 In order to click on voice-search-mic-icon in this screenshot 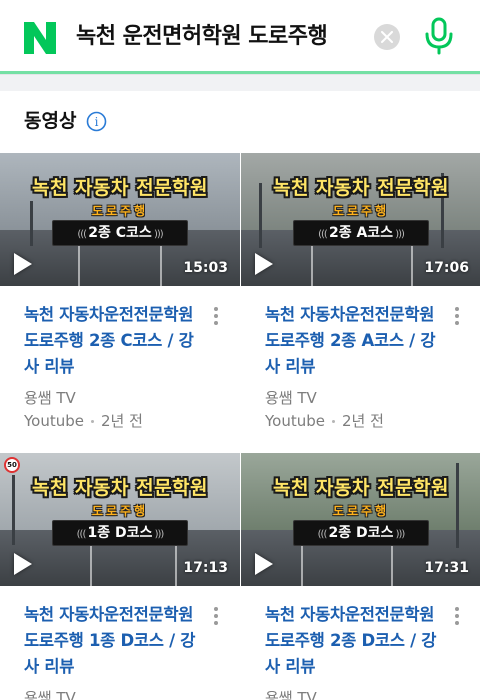, I will do `click(439, 36)`.